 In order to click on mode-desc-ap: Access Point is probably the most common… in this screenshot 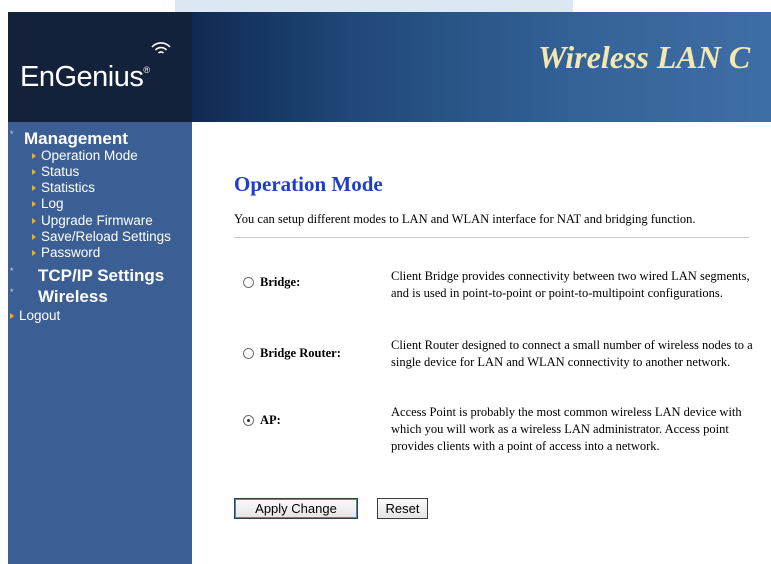, I will do `click(566, 429)`.